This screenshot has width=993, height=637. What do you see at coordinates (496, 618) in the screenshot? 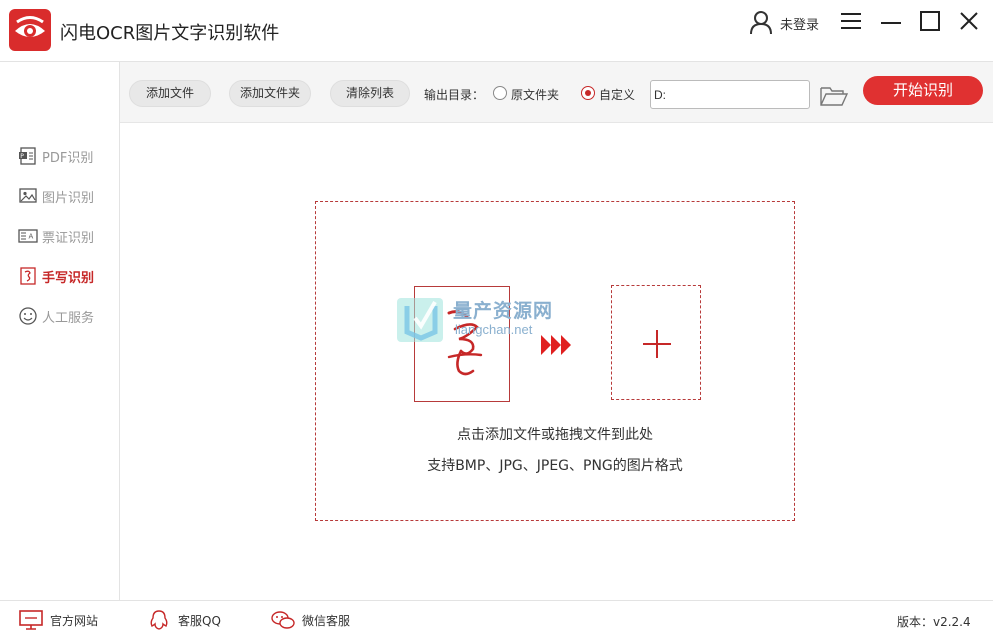
I see `bottom-bar: 官方网站 客服QQ 微信客服 版本：v2.2.4` at bounding box center [496, 618].